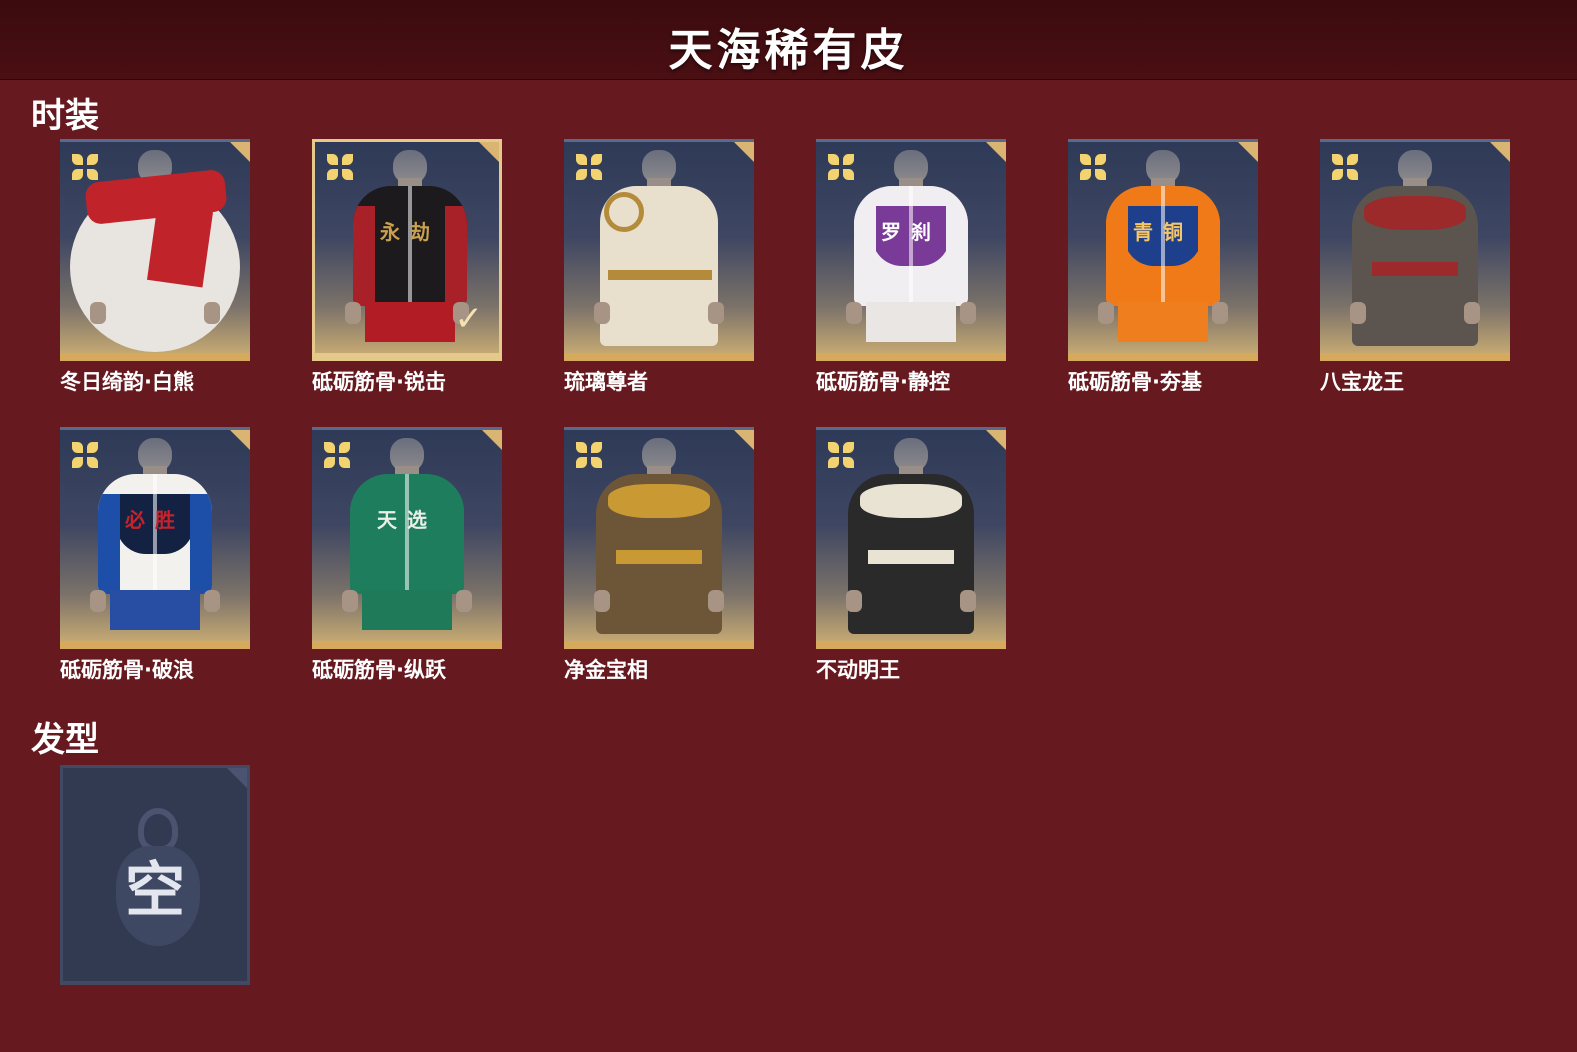 The image size is (1577, 1052). What do you see at coordinates (1135, 382) in the screenshot?
I see `costume-name: 砥砺筋骨·夯基` at bounding box center [1135, 382].